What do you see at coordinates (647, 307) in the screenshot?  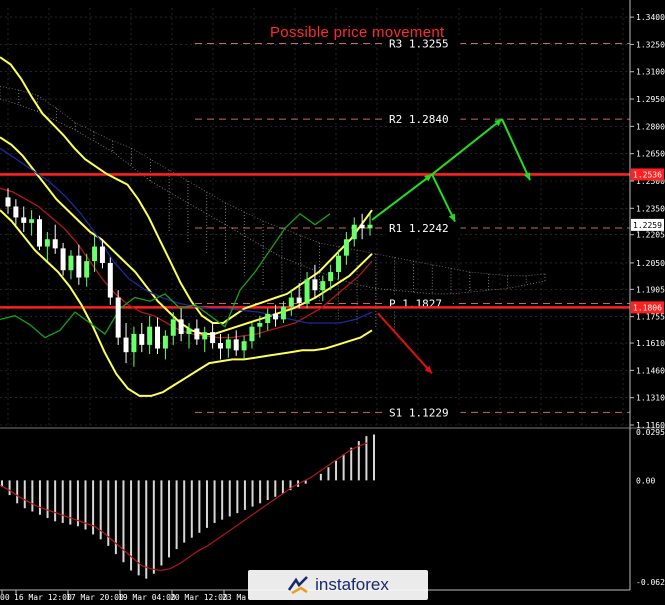 I see `price-flag-label: 1.1806` at bounding box center [647, 307].